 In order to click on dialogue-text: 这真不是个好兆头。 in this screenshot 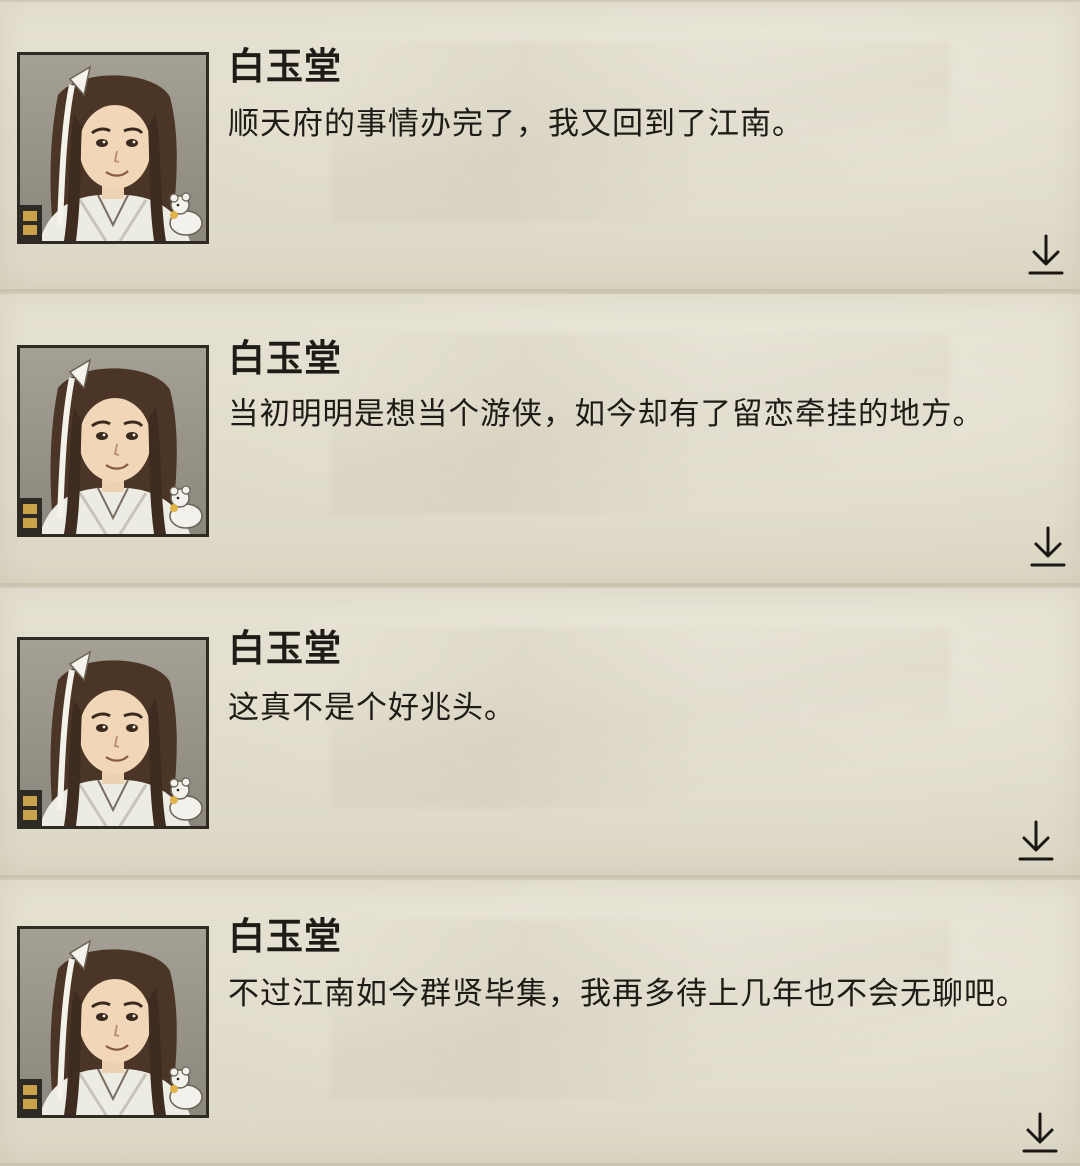, I will do `click(372, 708)`.